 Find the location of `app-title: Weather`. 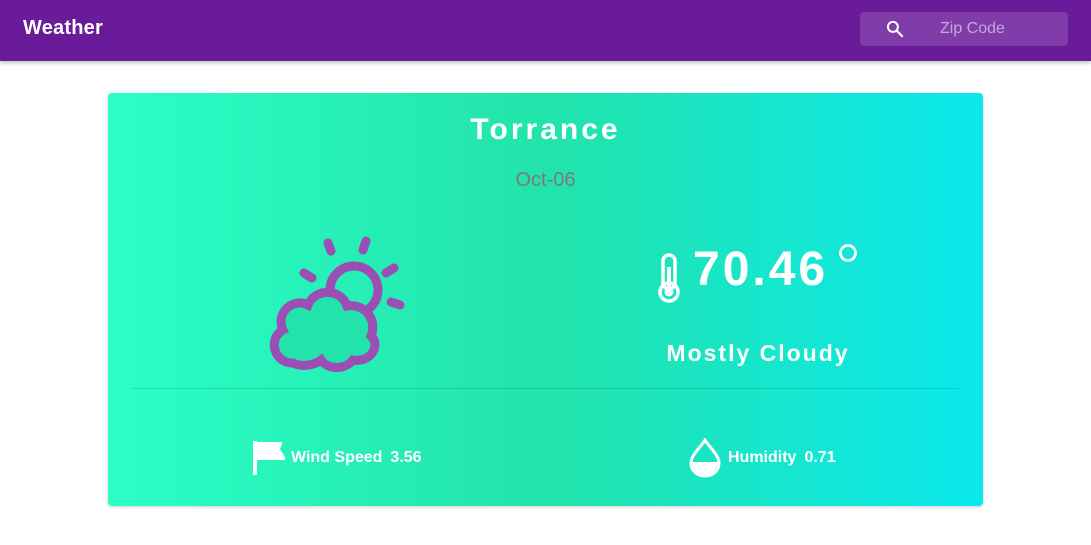

app-title: Weather is located at coordinates (63, 28).